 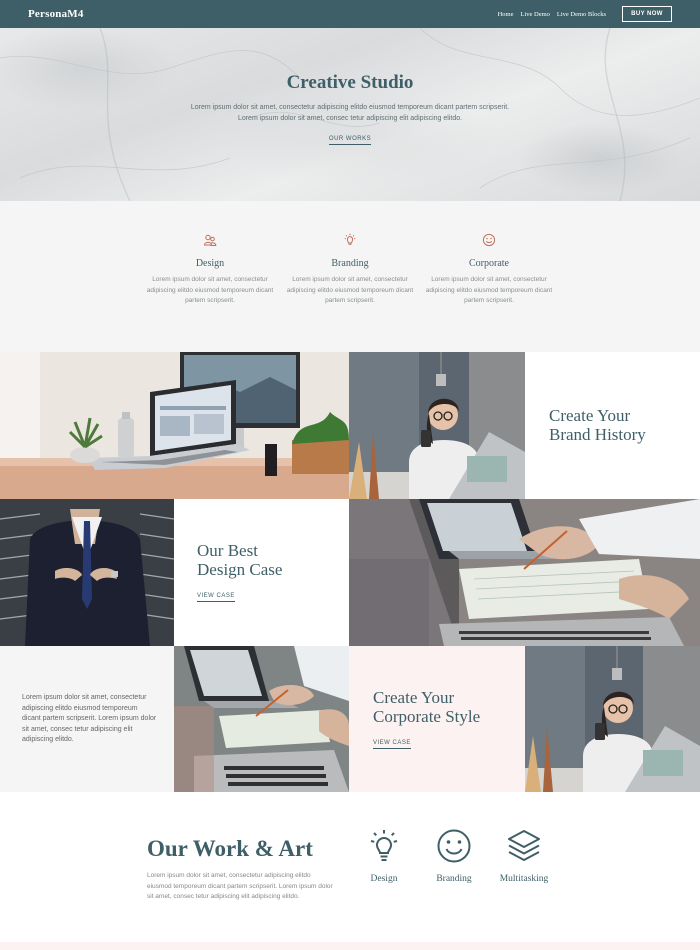 I want to click on photo-desk-workspace, so click(x=174, y=425).